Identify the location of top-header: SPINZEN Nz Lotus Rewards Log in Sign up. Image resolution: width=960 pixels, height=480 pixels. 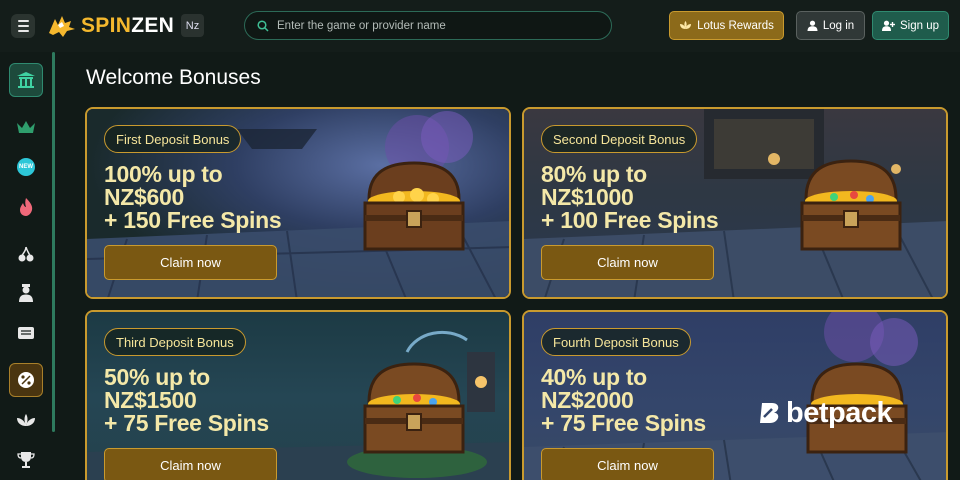
(480, 26).